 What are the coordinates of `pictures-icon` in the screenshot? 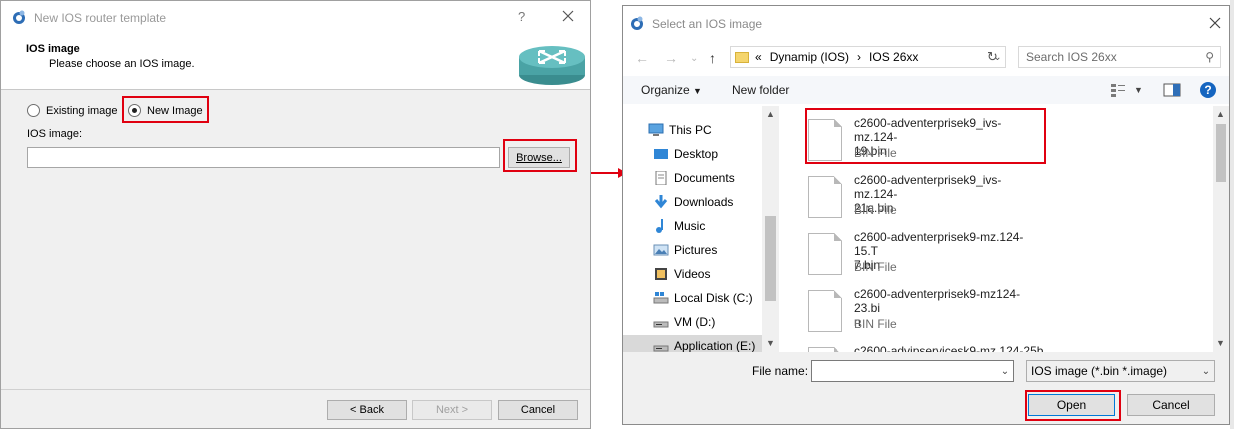 It's located at (661, 250).